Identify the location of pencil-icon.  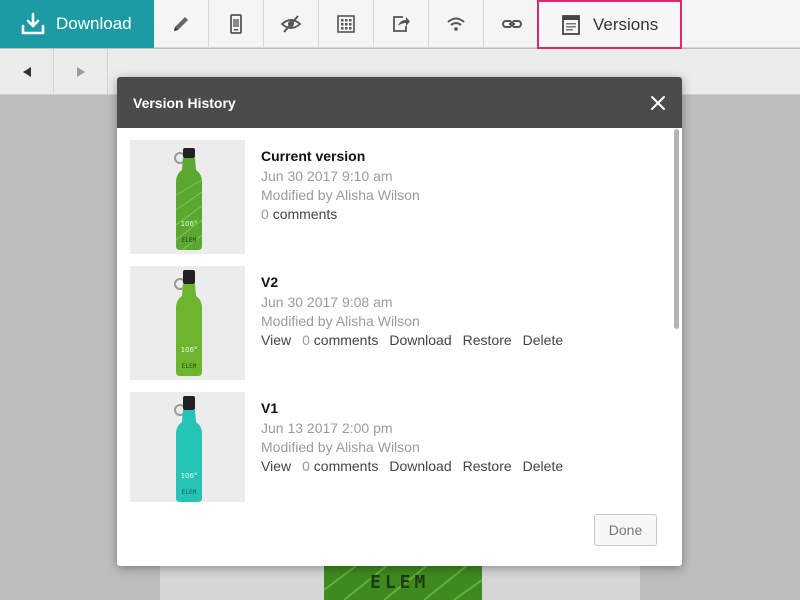
(181, 24).